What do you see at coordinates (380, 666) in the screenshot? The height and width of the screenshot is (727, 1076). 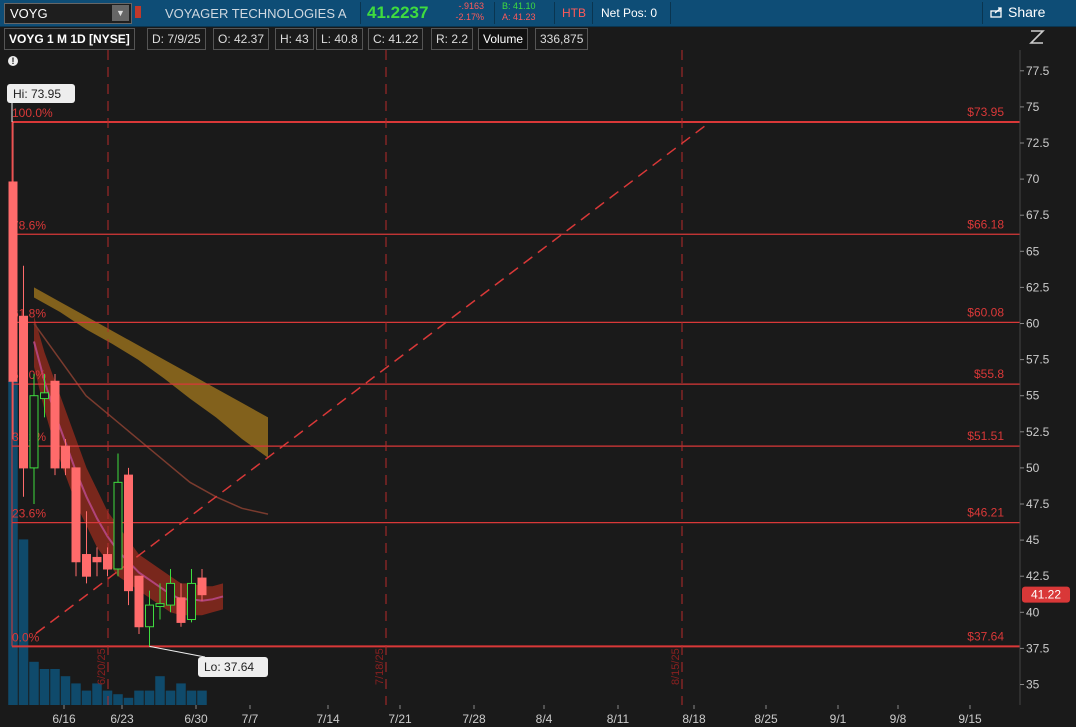 I see `date-marker-label: 7/18/25` at bounding box center [380, 666].